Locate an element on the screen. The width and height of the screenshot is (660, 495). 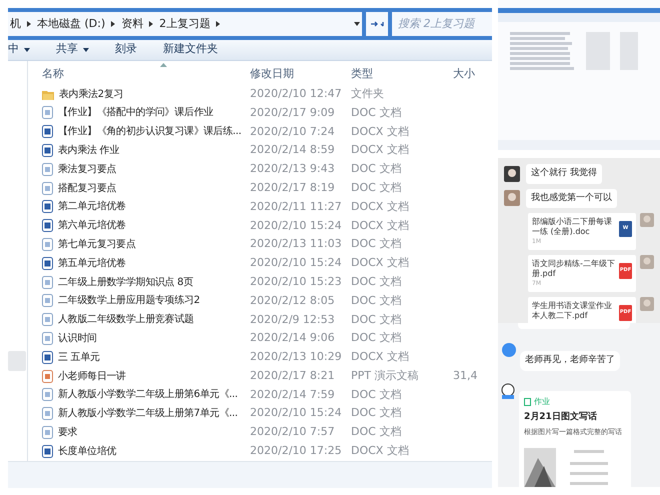
file-row: 小老师每日一讲 2020/2/17 8:21 PPT 演示文稿 31,4 is located at coordinates (260, 376).